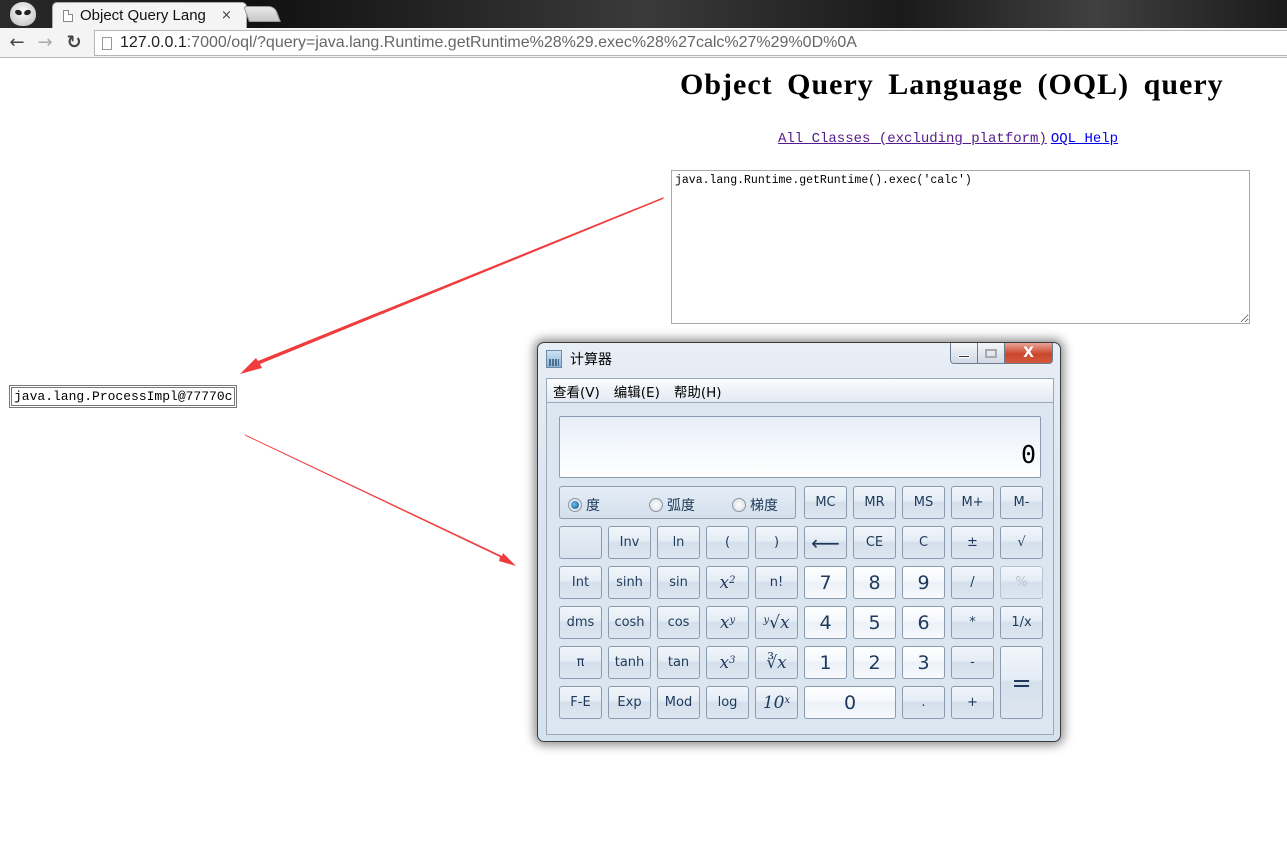  Describe the element at coordinates (825, 542) in the screenshot. I see `key-backspace-button: ⟵` at that location.